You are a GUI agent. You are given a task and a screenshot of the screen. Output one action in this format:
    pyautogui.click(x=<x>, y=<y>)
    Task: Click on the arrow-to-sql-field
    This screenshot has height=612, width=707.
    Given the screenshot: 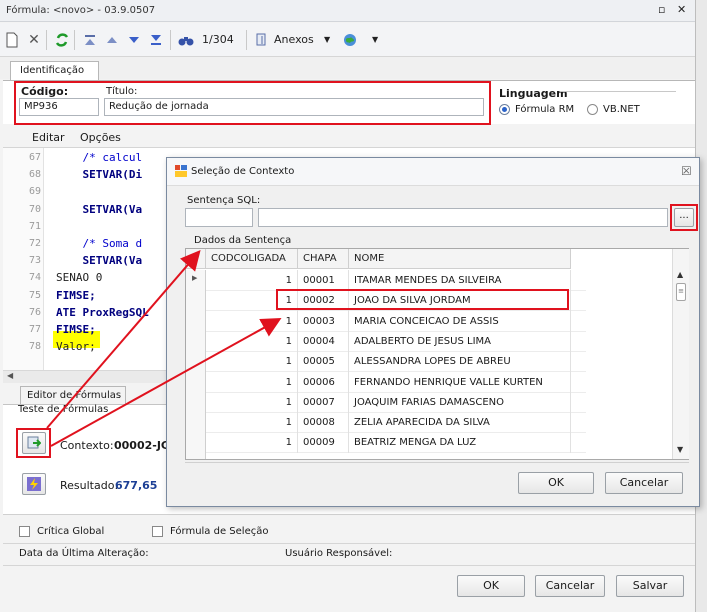 What is the action you would take?
    pyautogui.click(x=123, y=339)
    